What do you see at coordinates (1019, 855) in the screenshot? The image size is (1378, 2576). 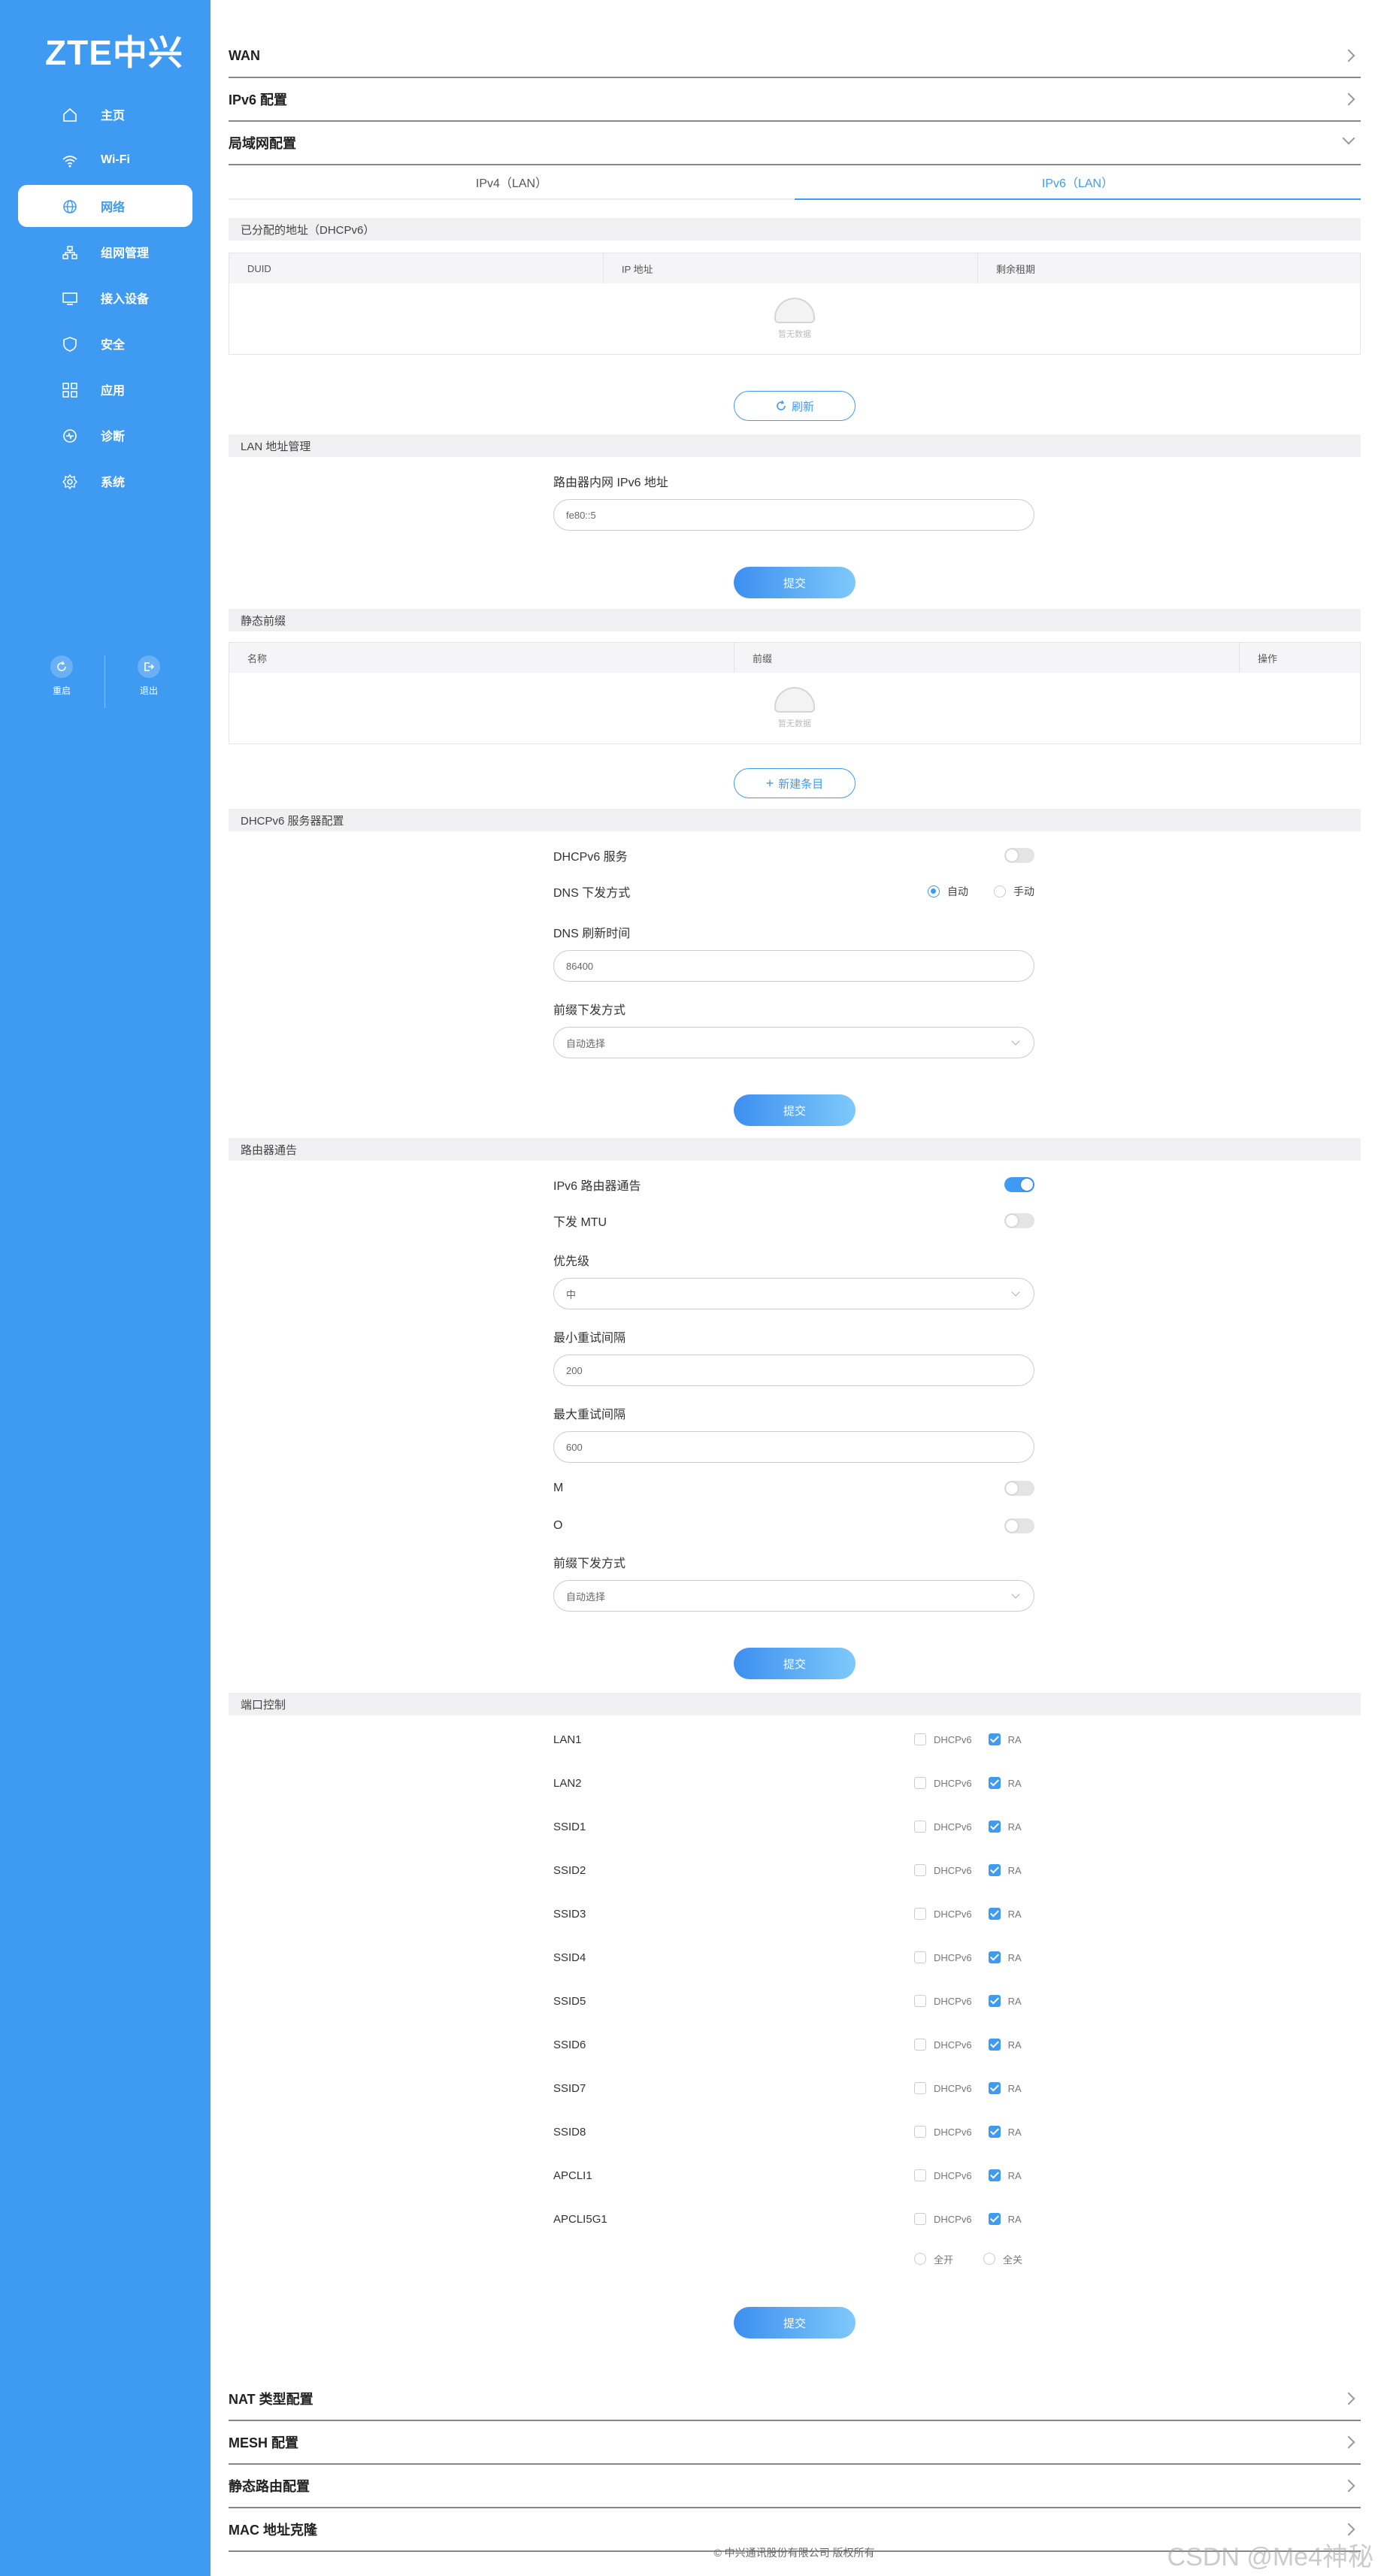 I see `dhcpv6-service-toggle` at bounding box center [1019, 855].